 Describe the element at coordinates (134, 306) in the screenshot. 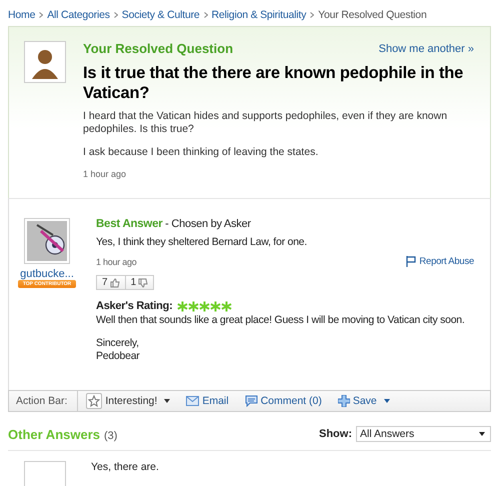

I see `rating-label: Asker's Rating:` at that location.